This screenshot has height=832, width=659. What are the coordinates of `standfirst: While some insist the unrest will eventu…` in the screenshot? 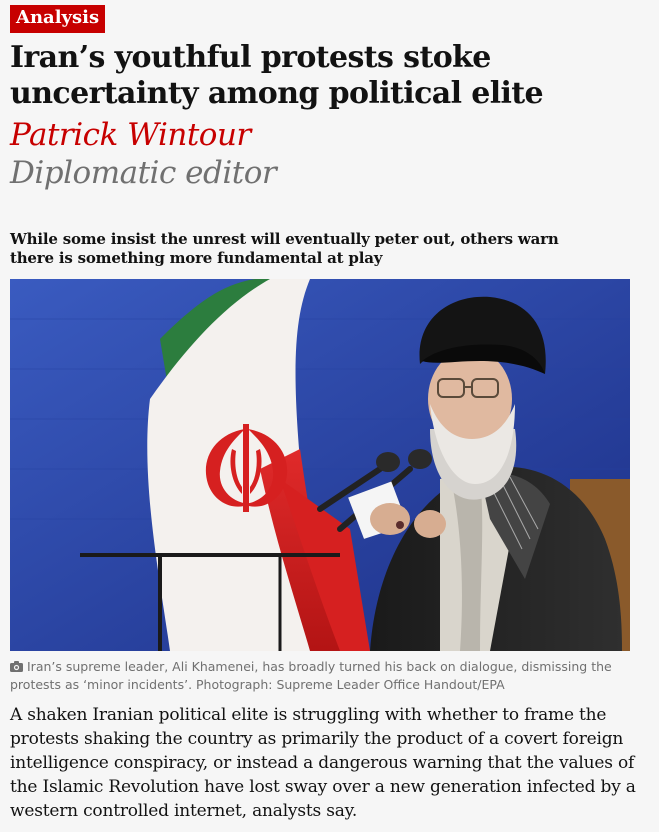 It's located at (284, 248).